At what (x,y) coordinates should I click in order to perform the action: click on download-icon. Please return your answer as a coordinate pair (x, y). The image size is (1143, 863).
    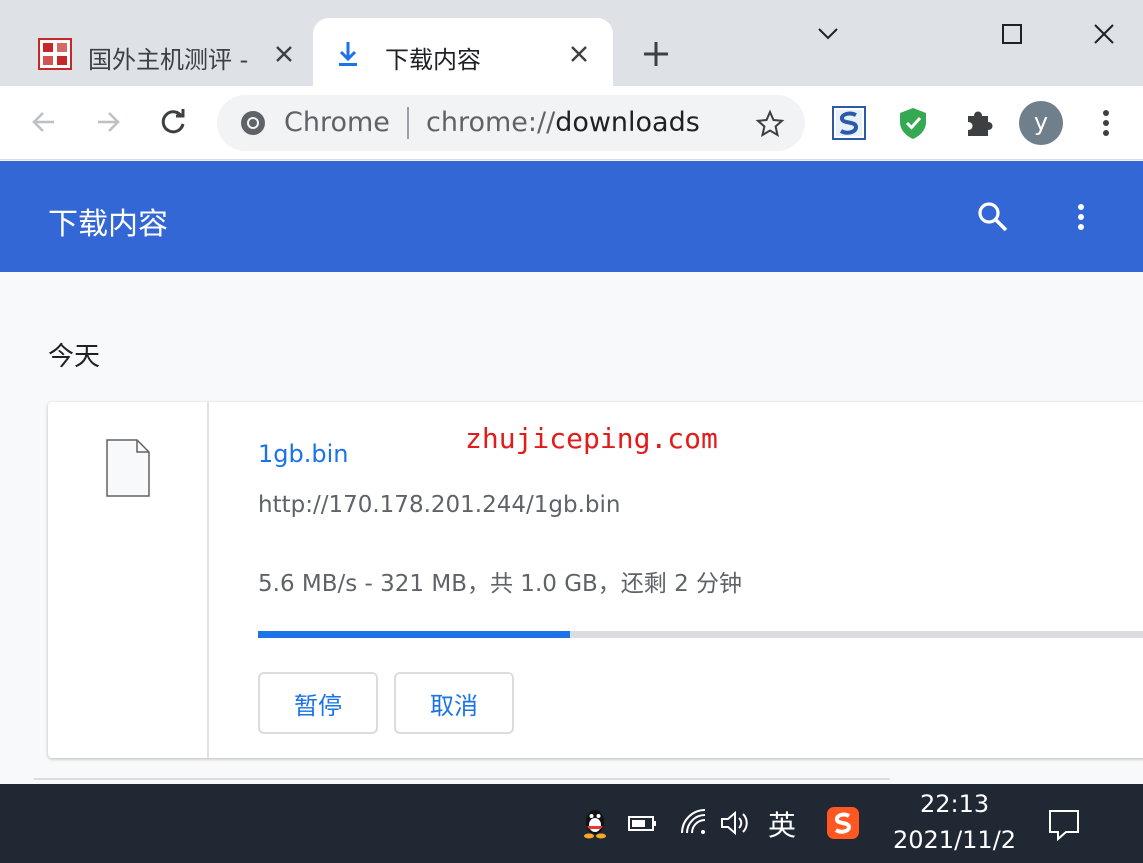
    Looking at the image, I should click on (348, 54).